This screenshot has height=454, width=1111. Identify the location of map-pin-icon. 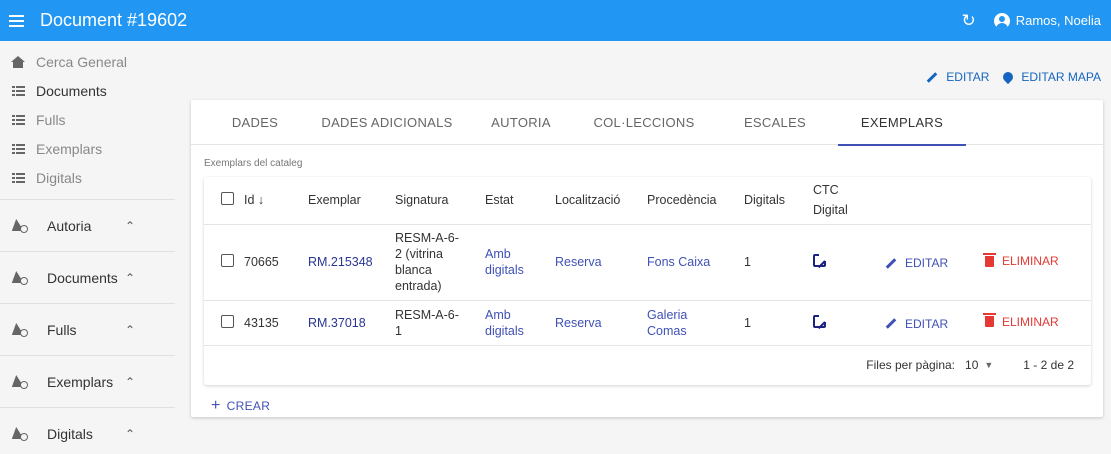
(1008, 77).